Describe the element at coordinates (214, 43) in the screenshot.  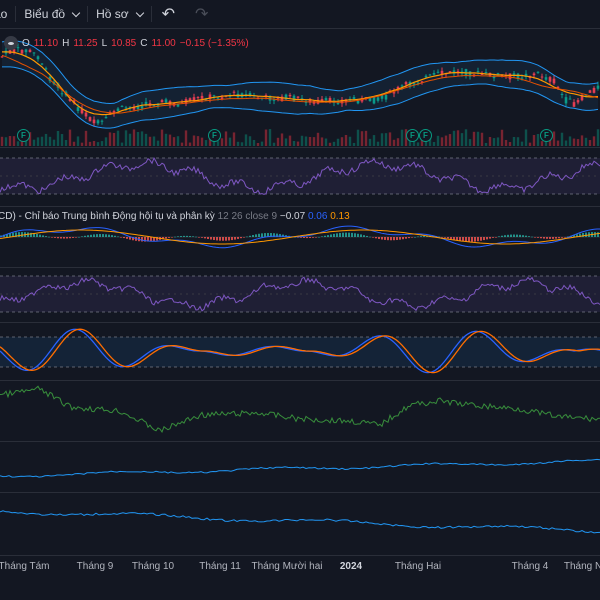
I see `price-change: −0.15 (−1.35%)` at that location.